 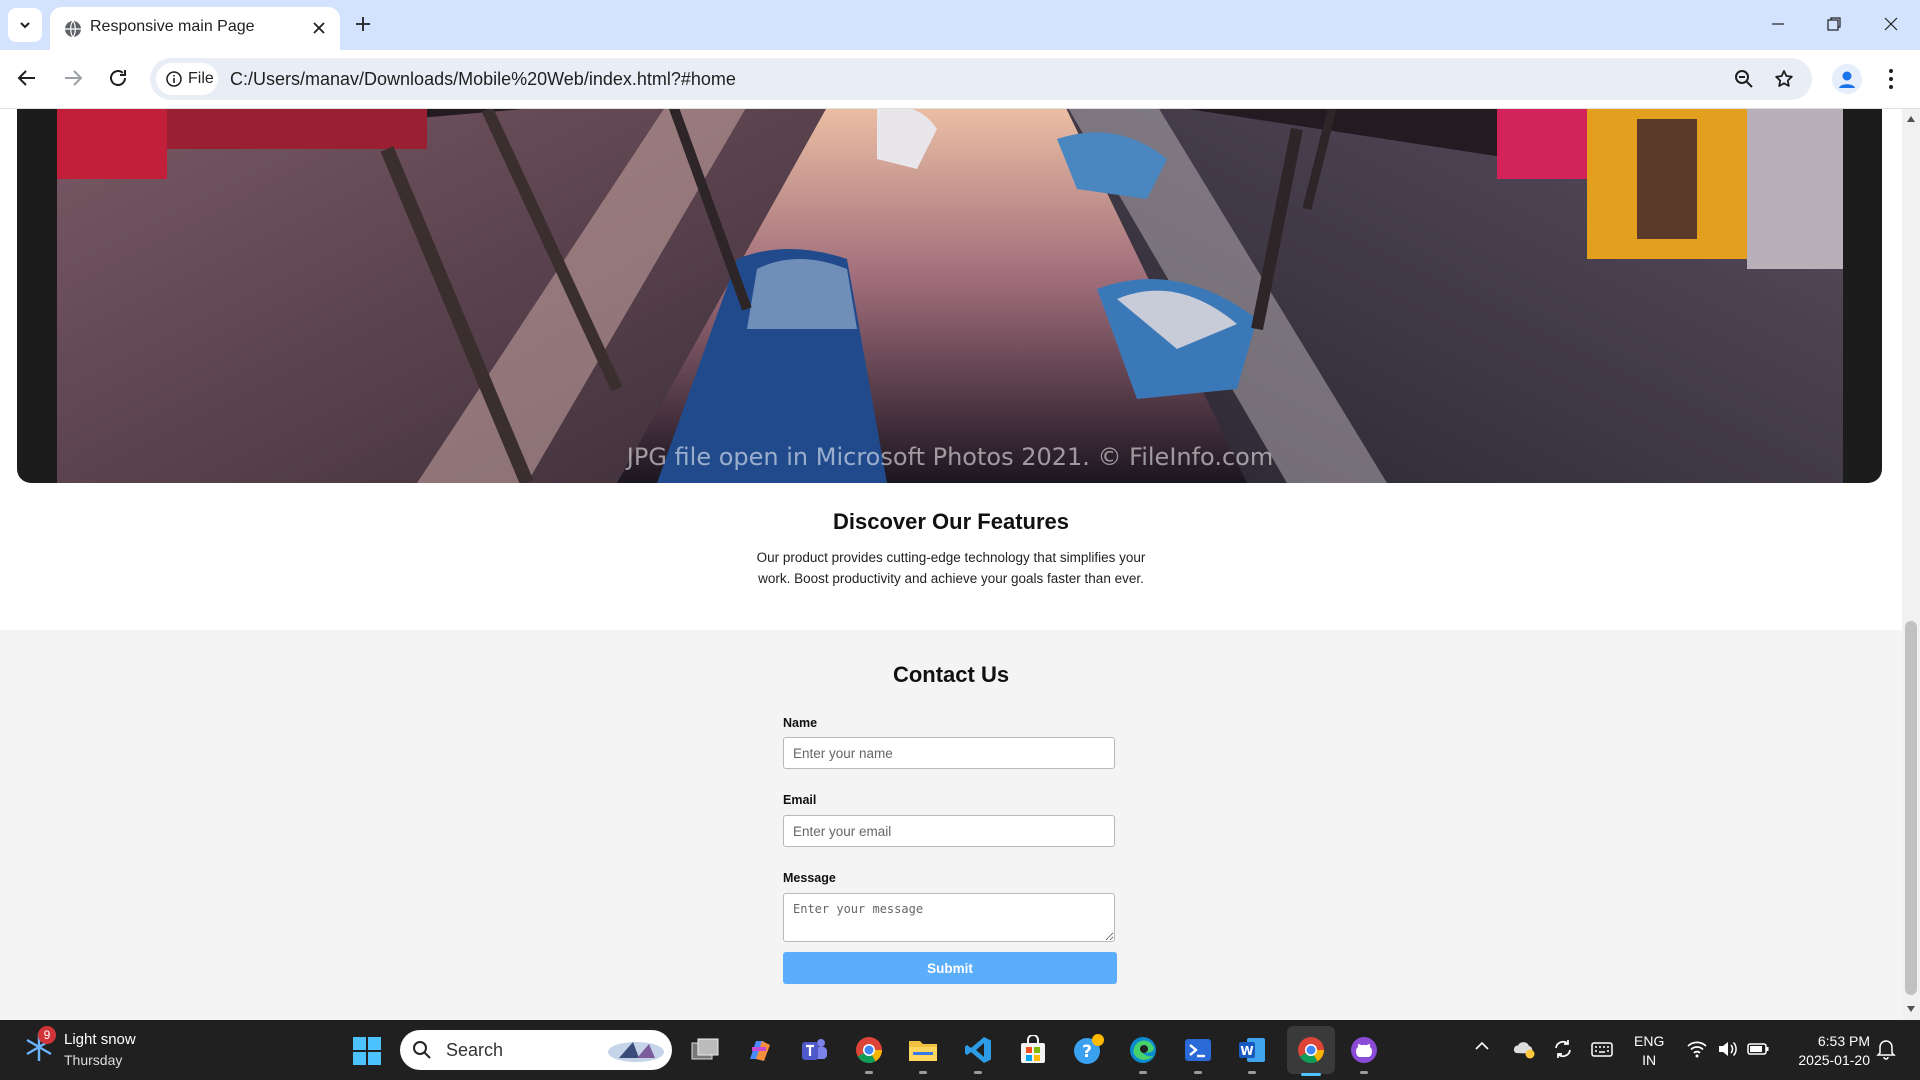 What do you see at coordinates (636, 1052) in the screenshot?
I see `search-highlight-icon` at bounding box center [636, 1052].